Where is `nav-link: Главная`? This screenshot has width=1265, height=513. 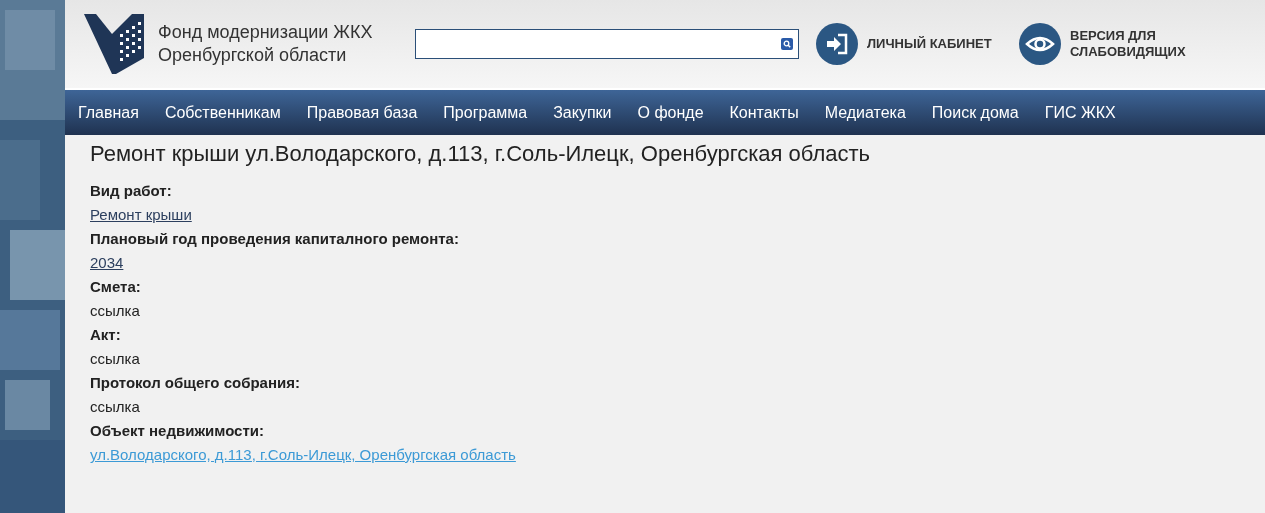 nav-link: Главная is located at coordinates (108, 112).